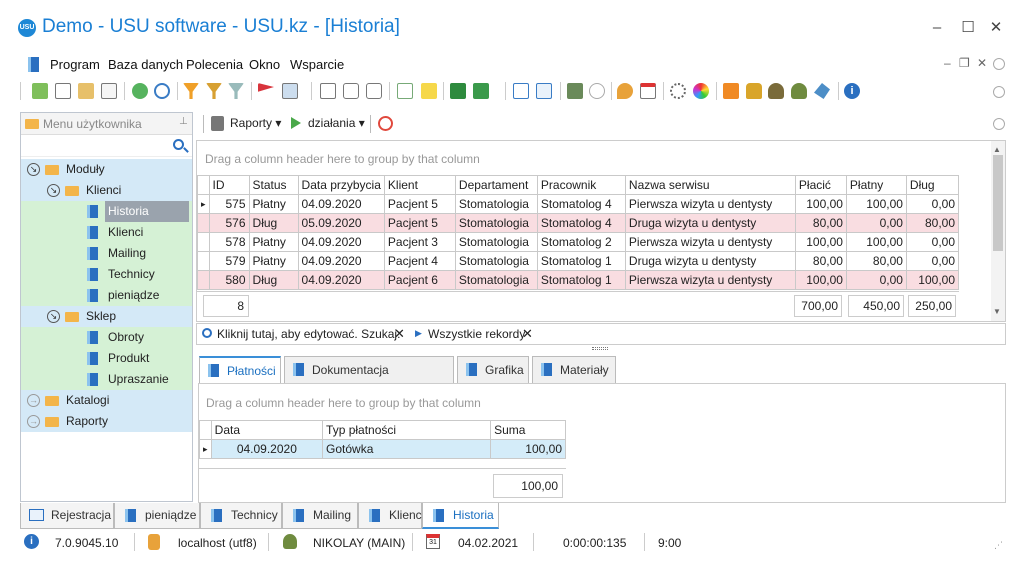  What do you see at coordinates (999, 92) in the screenshot?
I see `toolbar-collapse-icon` at bounding box center [999, 92].